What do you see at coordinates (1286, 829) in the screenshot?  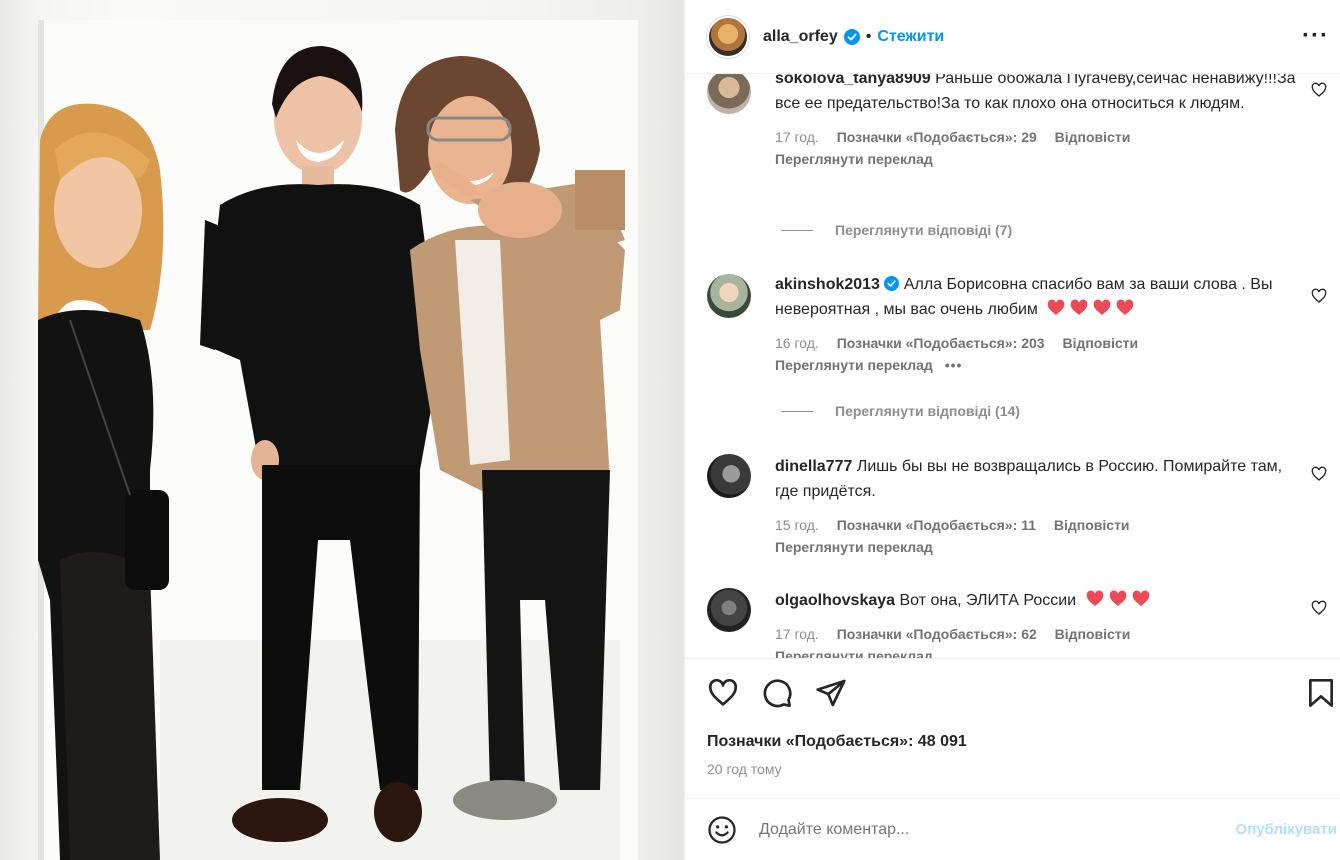 I see `post-comment-button: Опублікувати` at bounding box center [1286, 829].